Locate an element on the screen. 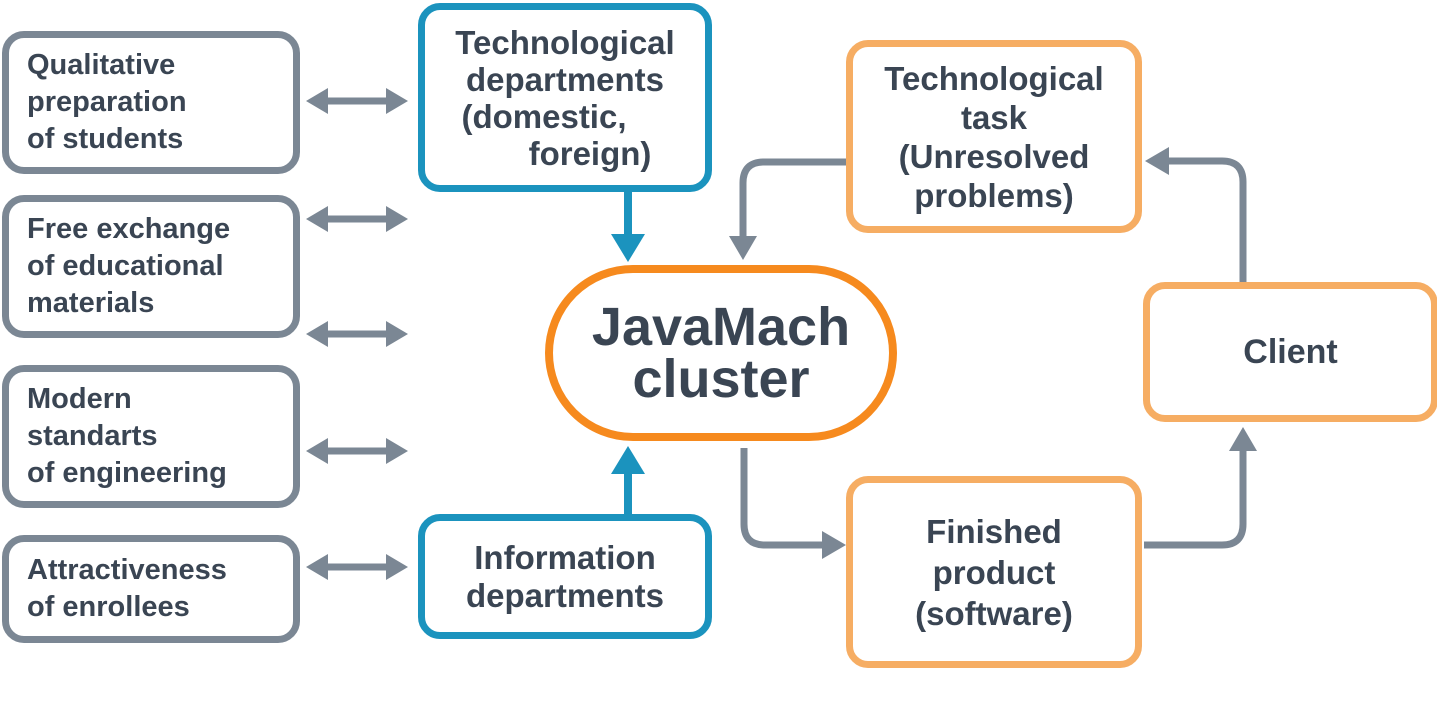 The width and height of the screenshot is (1437, 719). finished-product-box: Finished product (software) is located at coordinates (994, 572).